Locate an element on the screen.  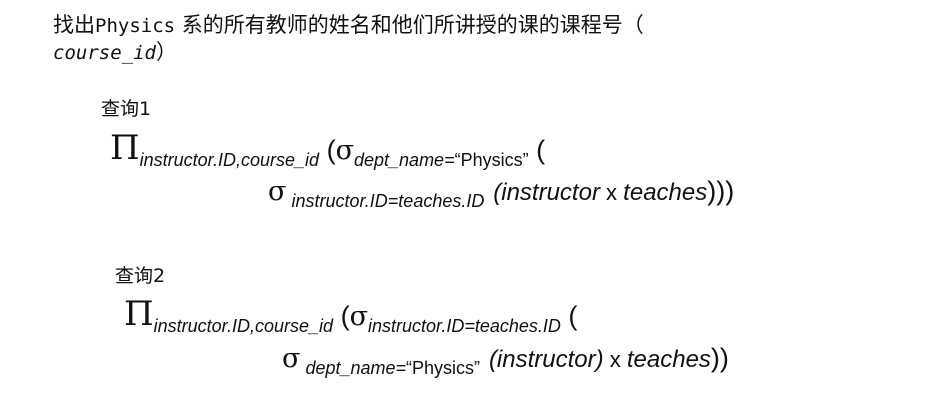
query2-sigma2-symbol: σ is located at coordinates (291, 358).